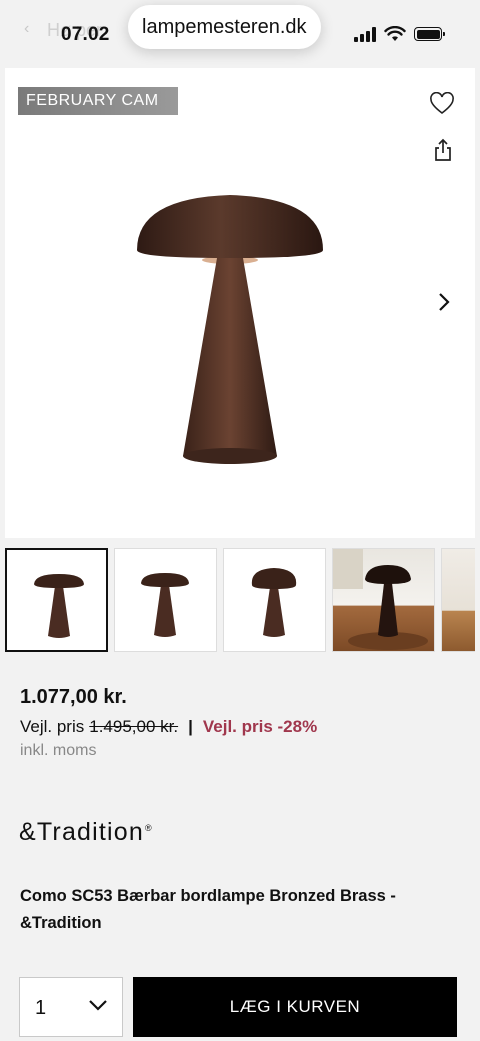  I want to click on thumbnail-strip, so click(240, 600).